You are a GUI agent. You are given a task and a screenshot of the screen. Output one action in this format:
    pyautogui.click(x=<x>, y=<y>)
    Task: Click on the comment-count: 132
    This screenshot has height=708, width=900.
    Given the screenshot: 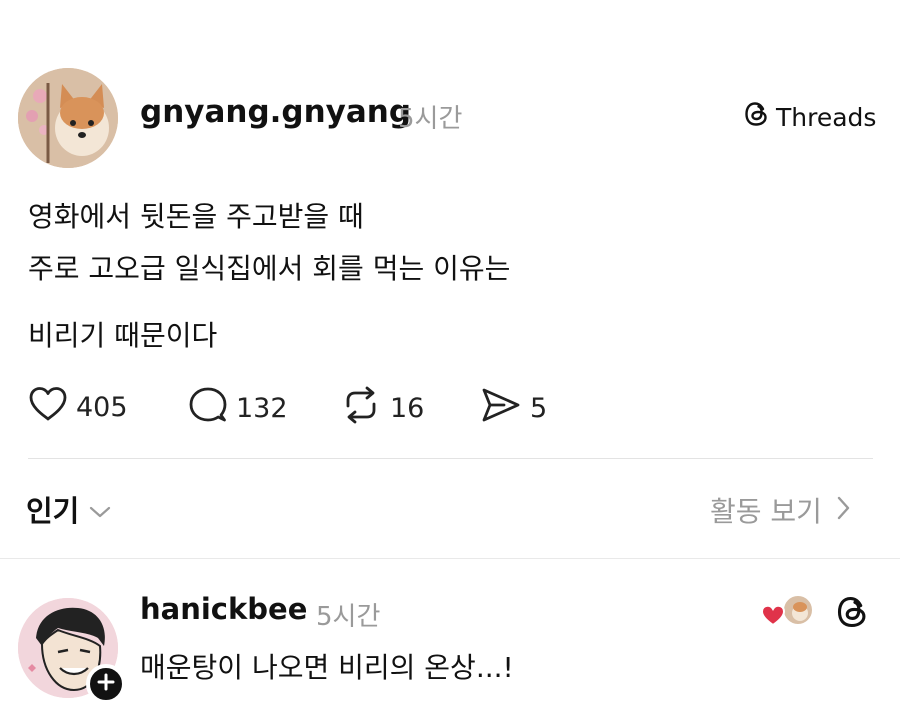 What is the action you would take?
    pyautogui.click(x=262, y=408)
    